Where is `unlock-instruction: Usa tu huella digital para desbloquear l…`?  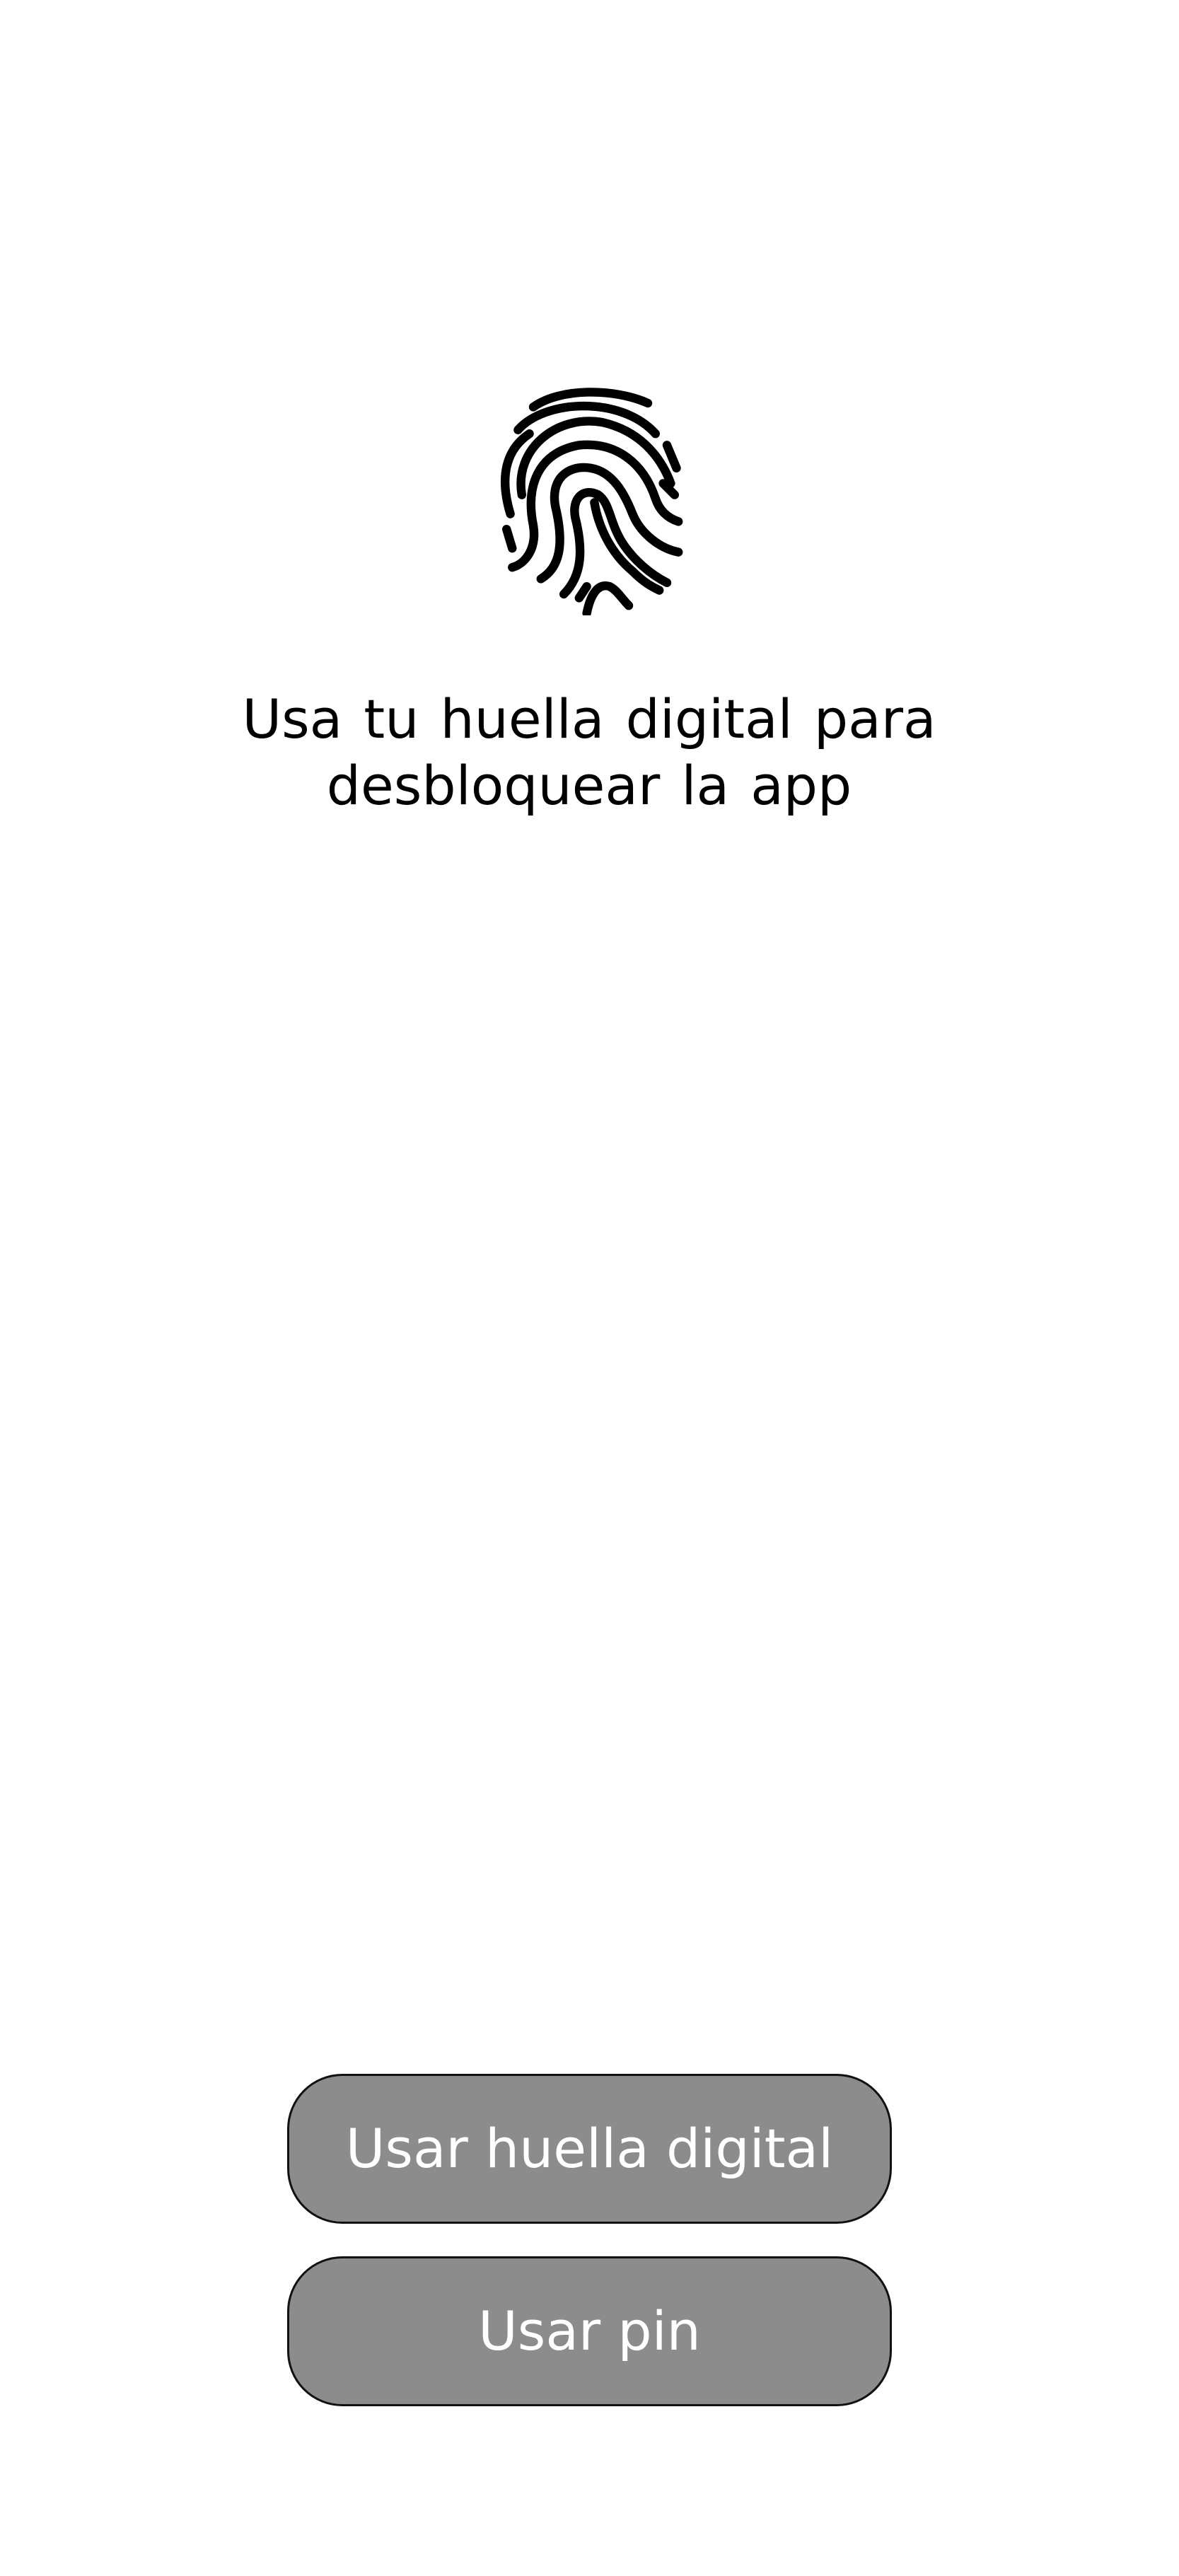 unlock-instruction: Usa tu huella digital para desbloquear l… is located at coordinates (589, 752).